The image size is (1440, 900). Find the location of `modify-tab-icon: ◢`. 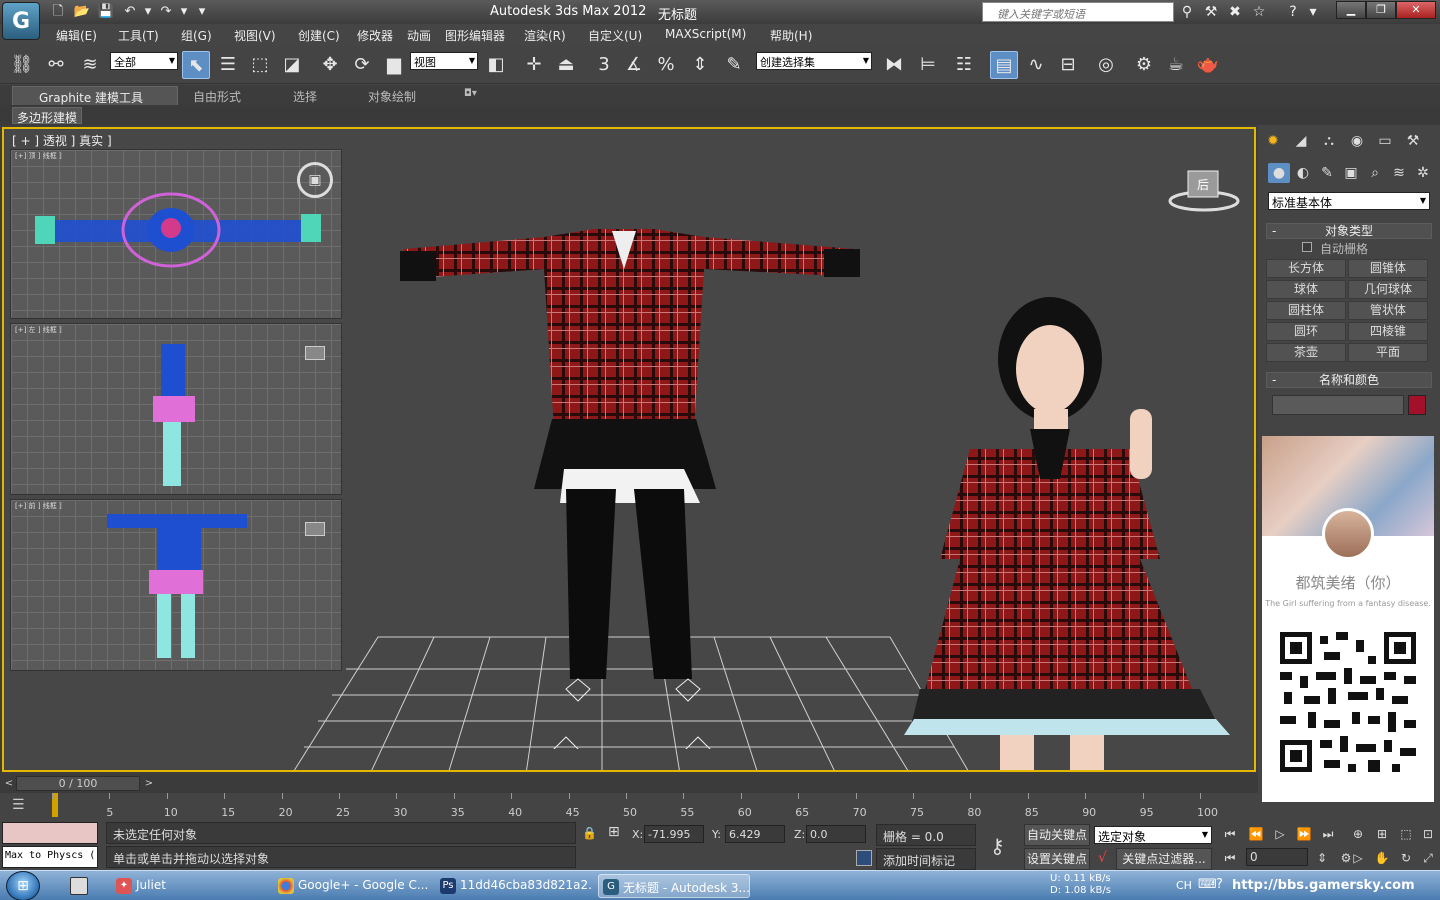

modify-tab-icon: ◢ is located at coordinates (1301, 141).